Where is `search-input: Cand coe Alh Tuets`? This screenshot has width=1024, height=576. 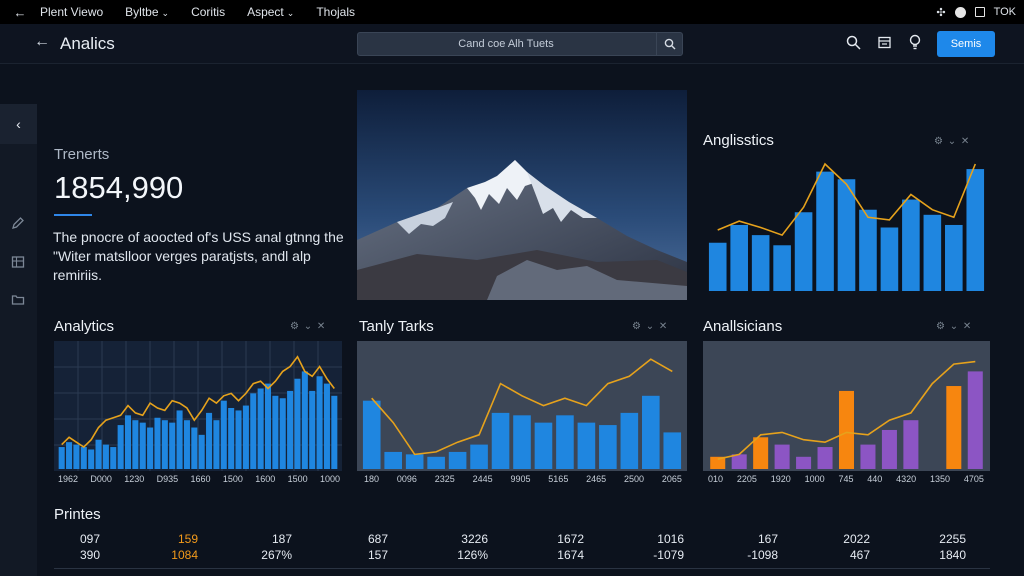
search-input: Cand coe Alh Tuets is located at coordinates (506, 44).